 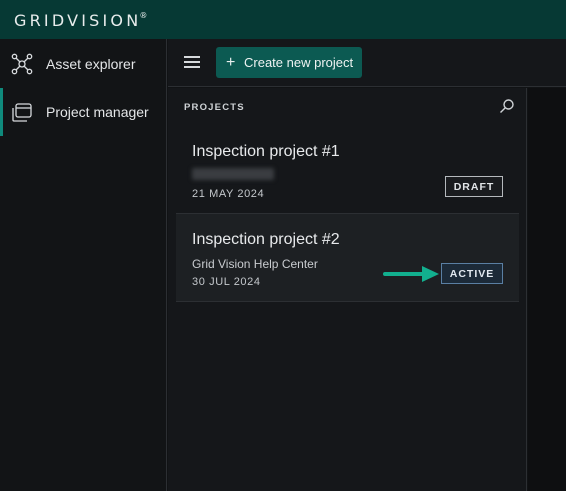 I want to click on search-icon, so click(x=507, y=106).